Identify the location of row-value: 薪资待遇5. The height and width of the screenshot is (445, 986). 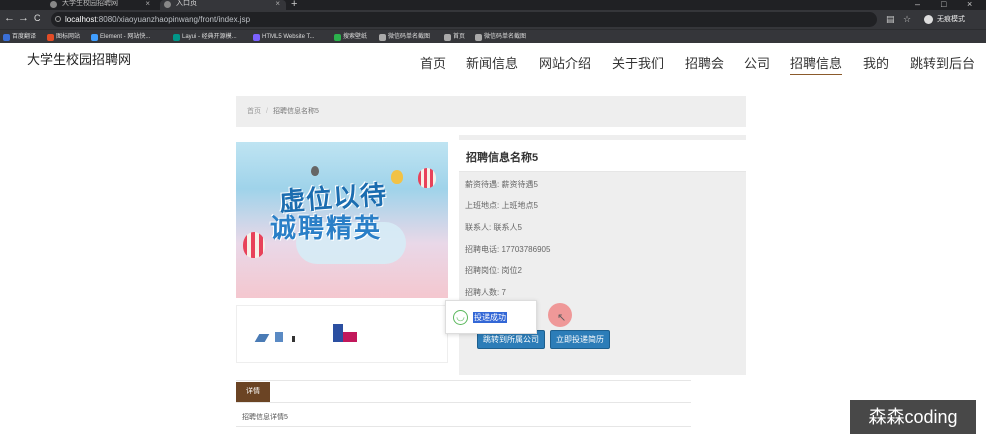
(519, 184).